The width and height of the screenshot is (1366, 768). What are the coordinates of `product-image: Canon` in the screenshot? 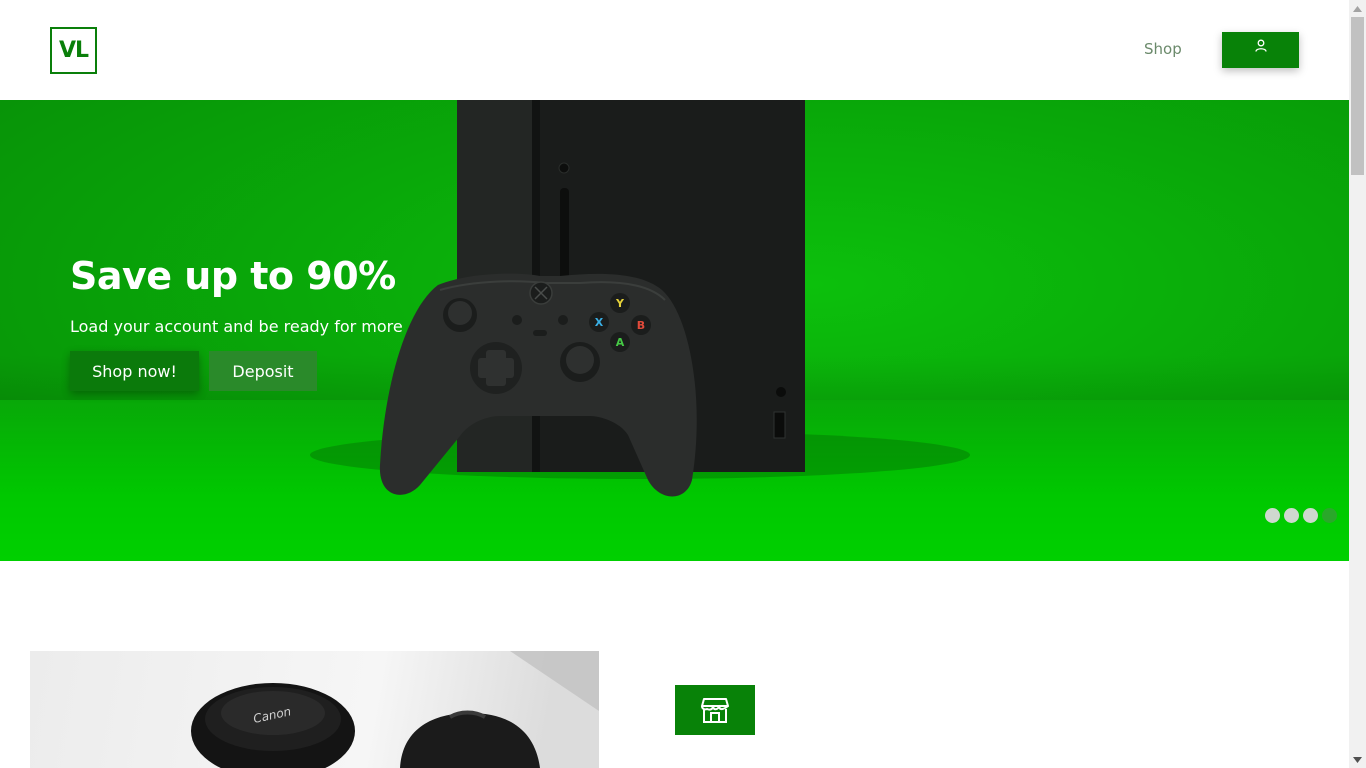 It's located at (314, 709).